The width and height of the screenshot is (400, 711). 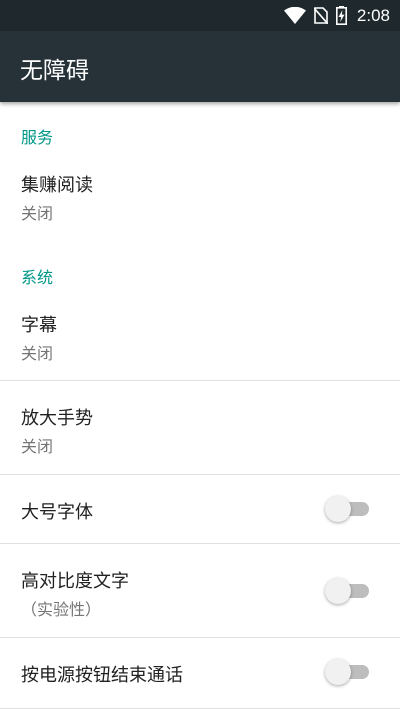 I want to click on pref-title: 放大手势, so click(x=57, y=418).